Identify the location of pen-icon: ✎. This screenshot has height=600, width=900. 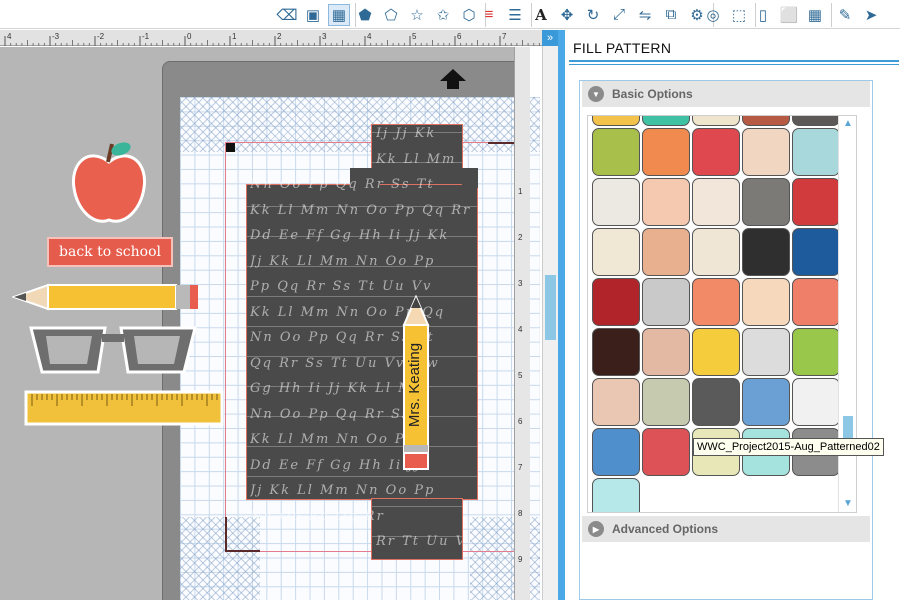
(845, 15).